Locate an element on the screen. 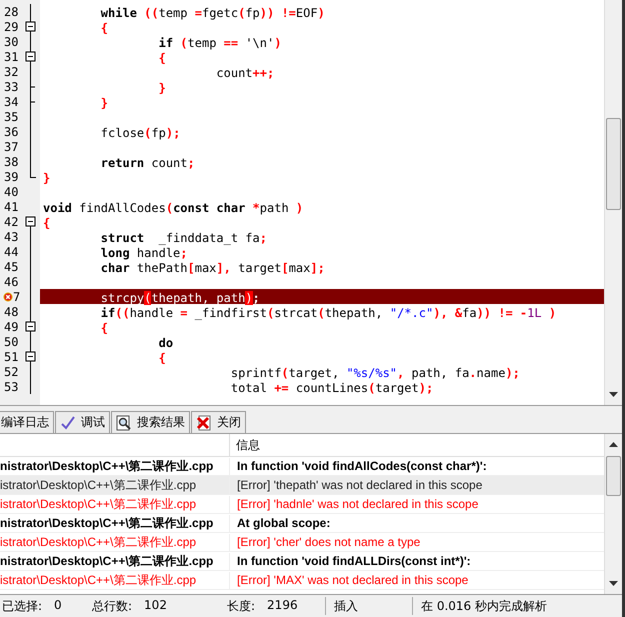 The height and width of the screenshot is (617, 625). status-value: 0 is located at coordinates (58, 606).